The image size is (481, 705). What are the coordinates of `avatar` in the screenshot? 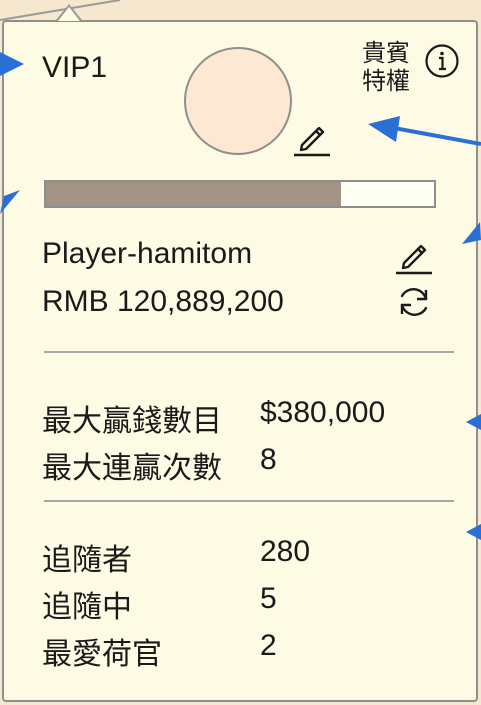 It's located at (238, 101).